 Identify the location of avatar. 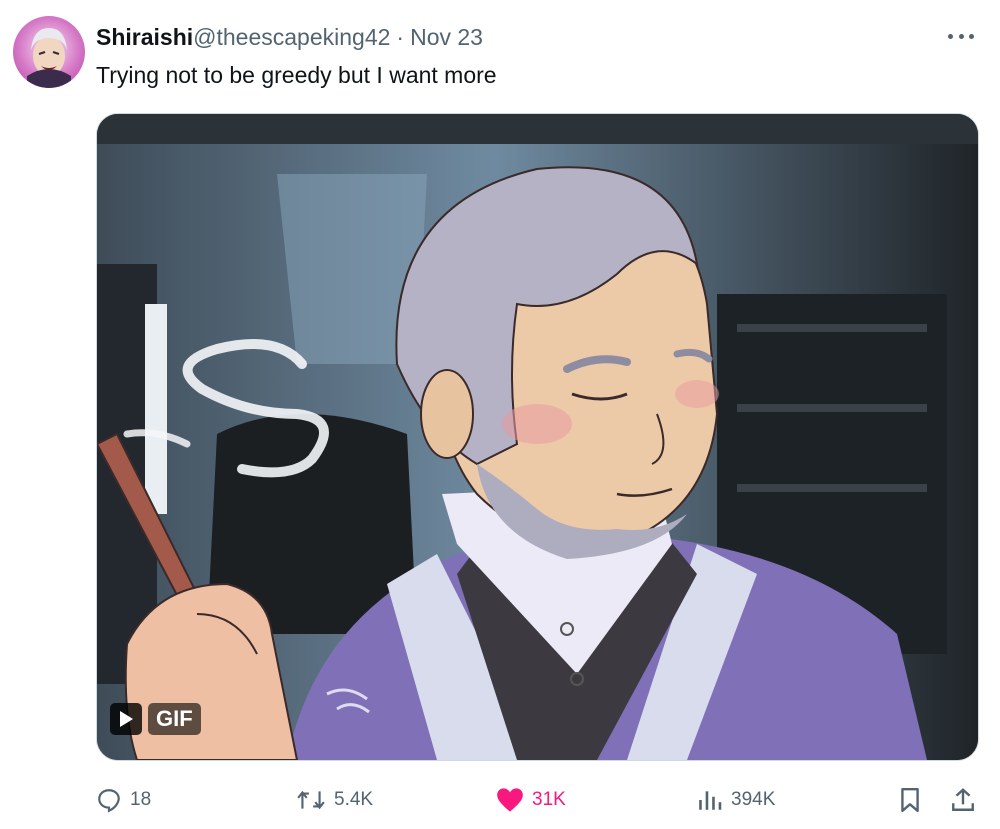
(49, 52).